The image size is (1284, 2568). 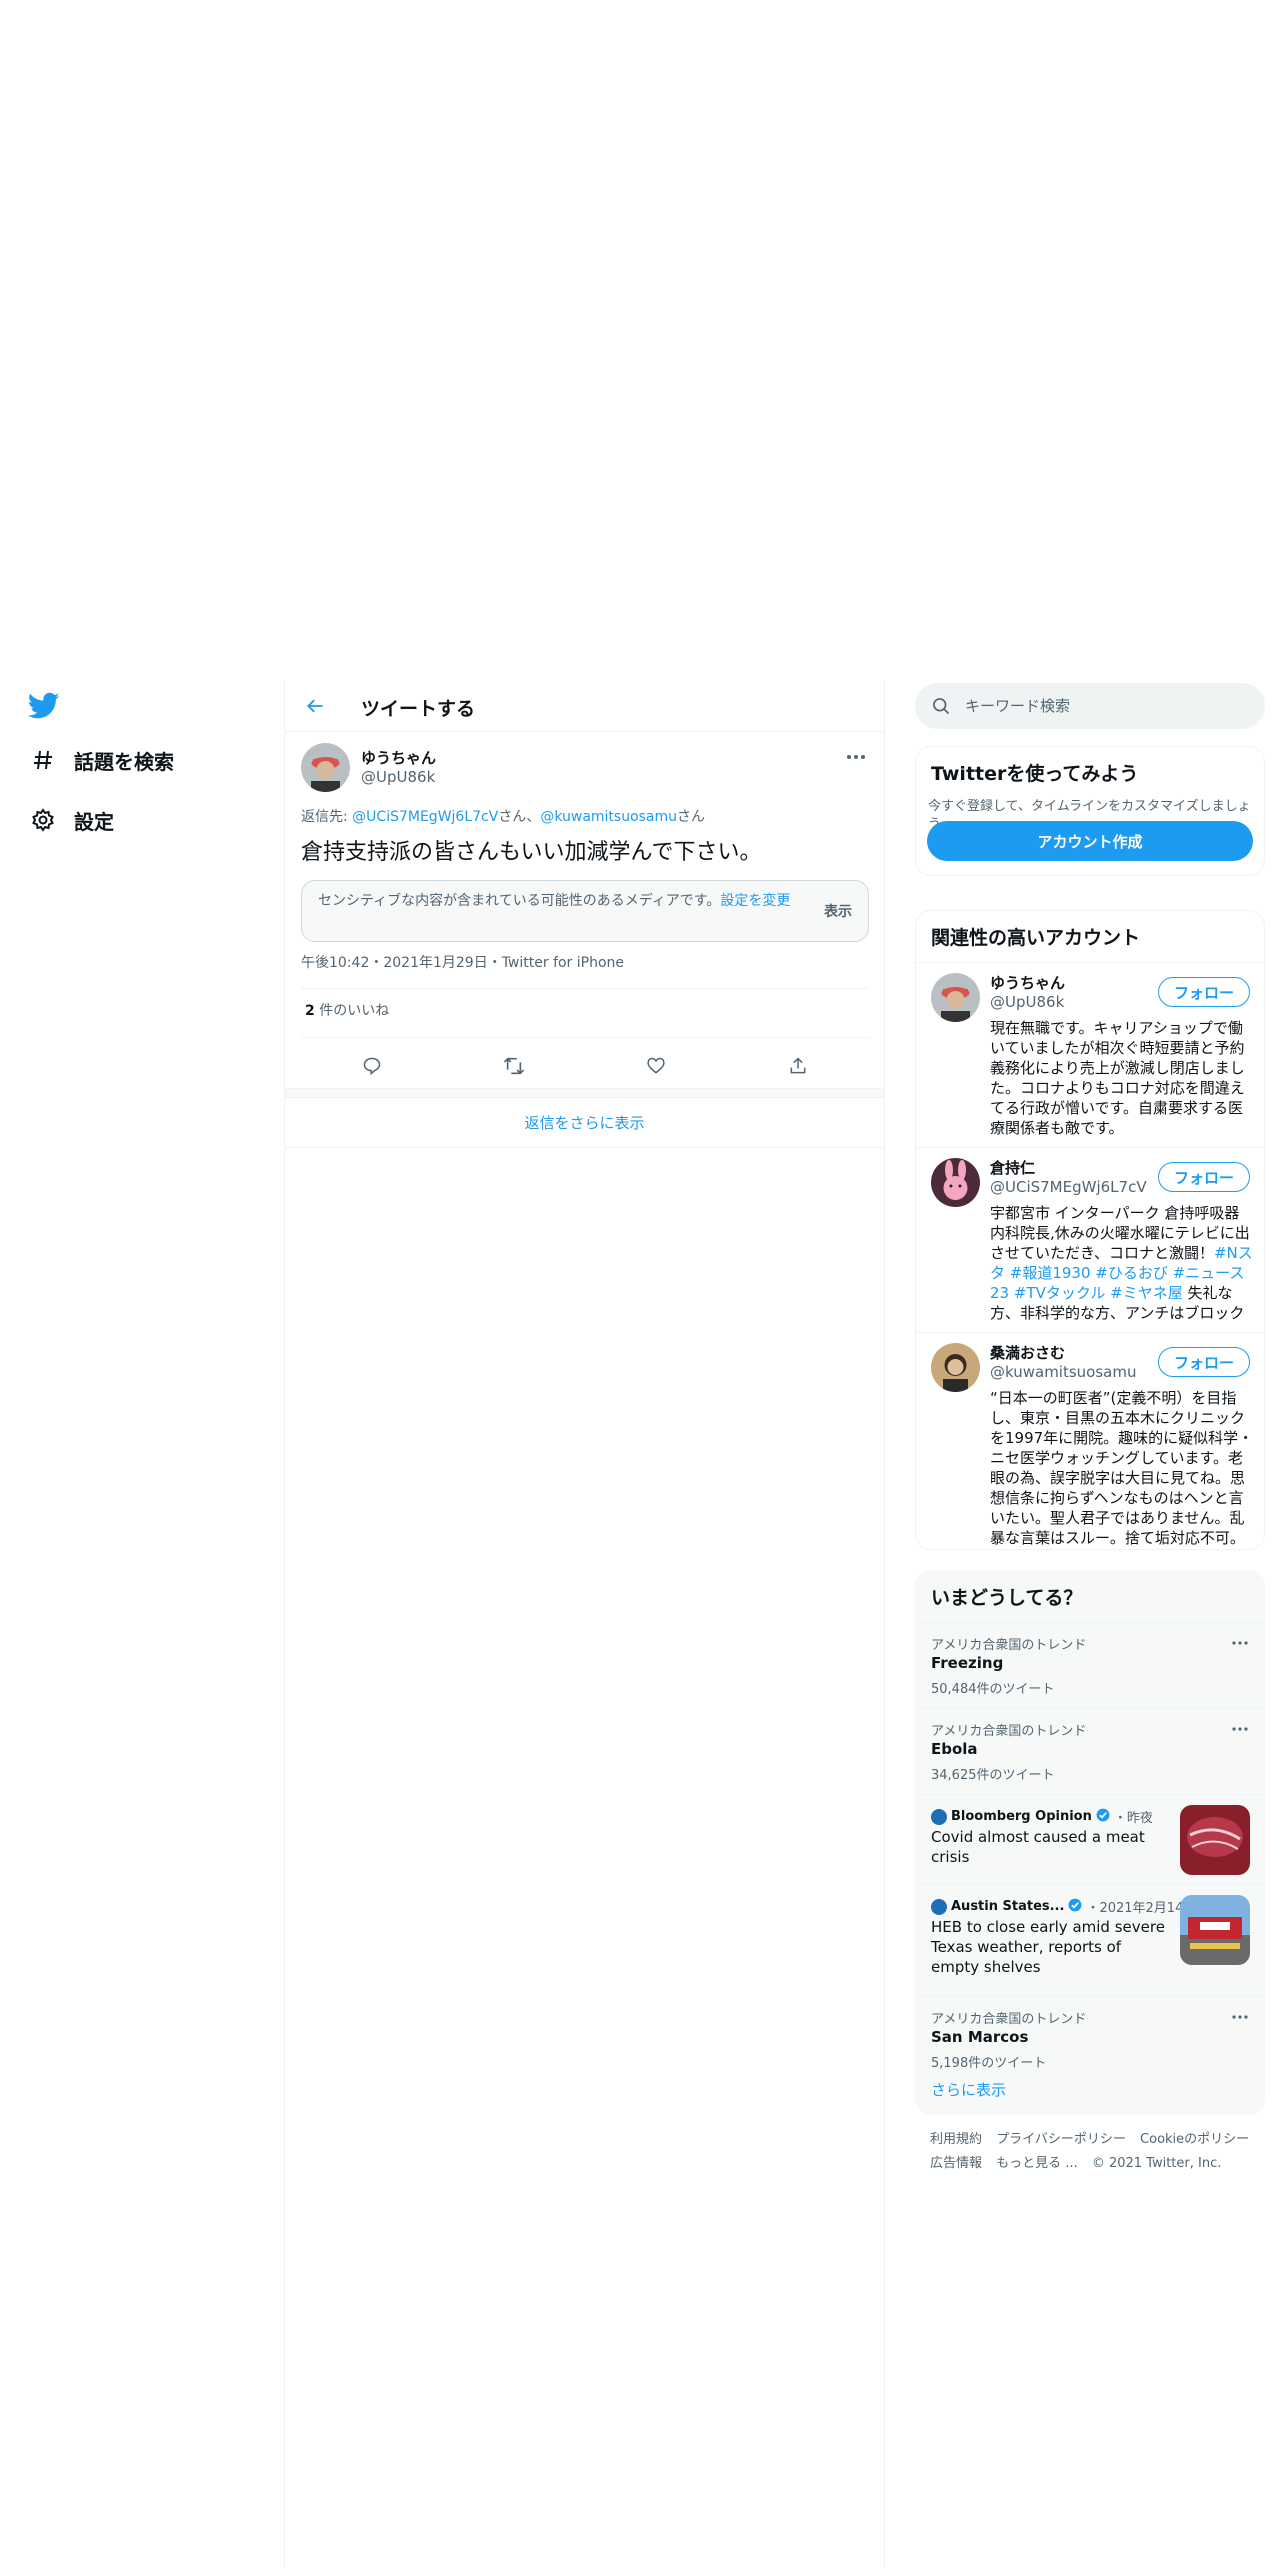 I want to click on tweet-text: 倉持支持派の皆さんもいい加減学んで下さい。, so click(x=531, y=852).